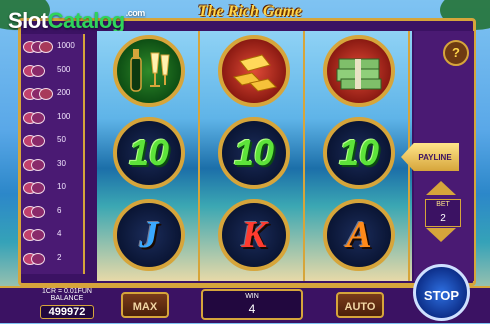 The width and height of the screenshot is (490, 324). Describe the element at coordinates (86, 20) in the screenshot. I see `logo-catalog-text: Catalog` at that location.